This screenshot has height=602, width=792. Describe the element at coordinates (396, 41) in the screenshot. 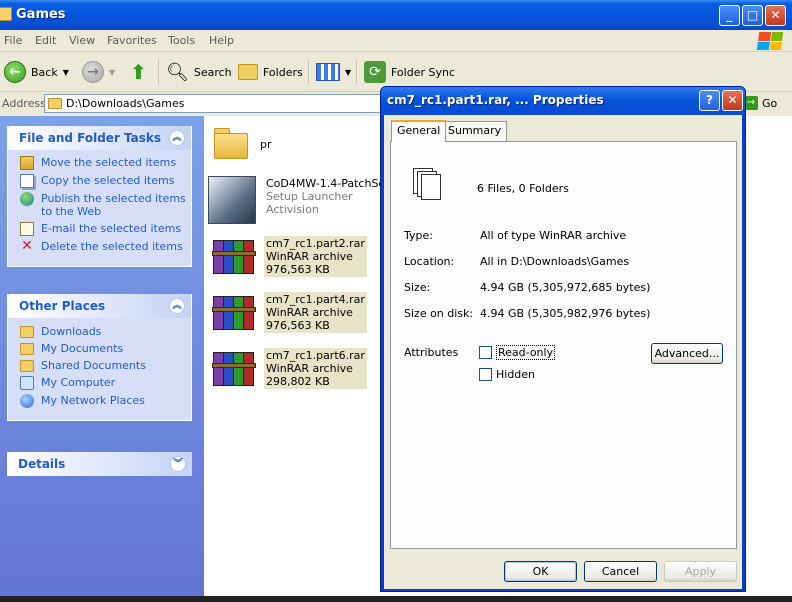

I see `menu-bar: File Edit View Favorites Tools Help` at that location.